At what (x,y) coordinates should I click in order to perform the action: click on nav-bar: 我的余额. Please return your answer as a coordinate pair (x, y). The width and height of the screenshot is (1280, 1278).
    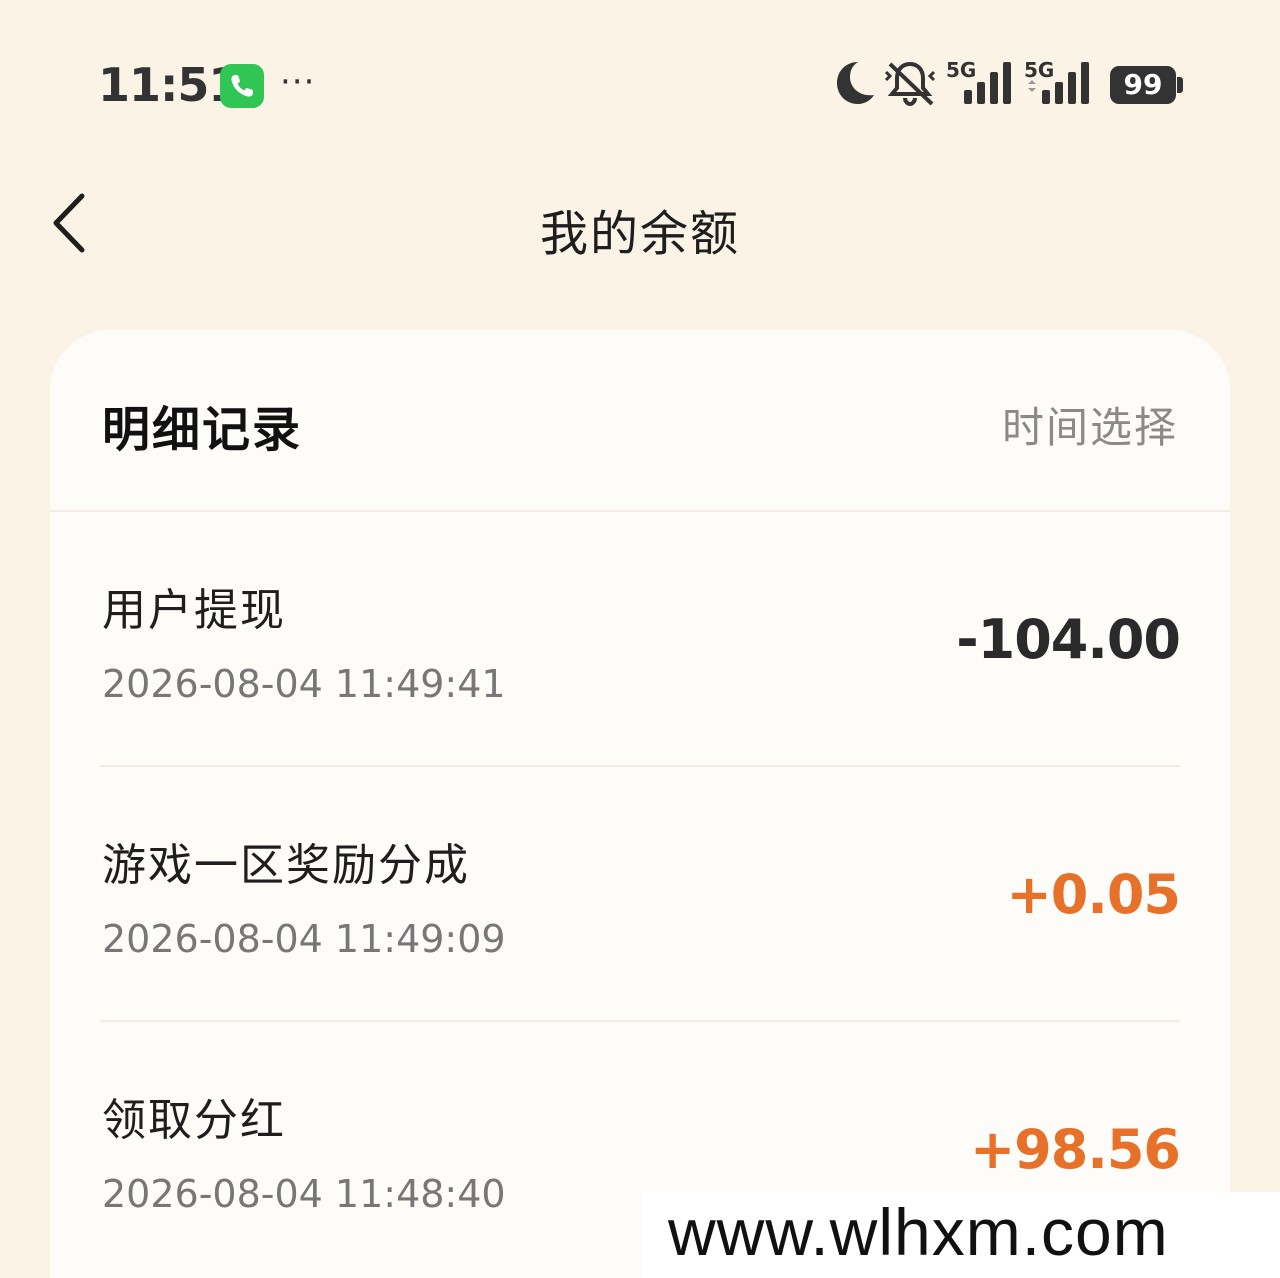
    Looking at the image, I should click on (640, 225).